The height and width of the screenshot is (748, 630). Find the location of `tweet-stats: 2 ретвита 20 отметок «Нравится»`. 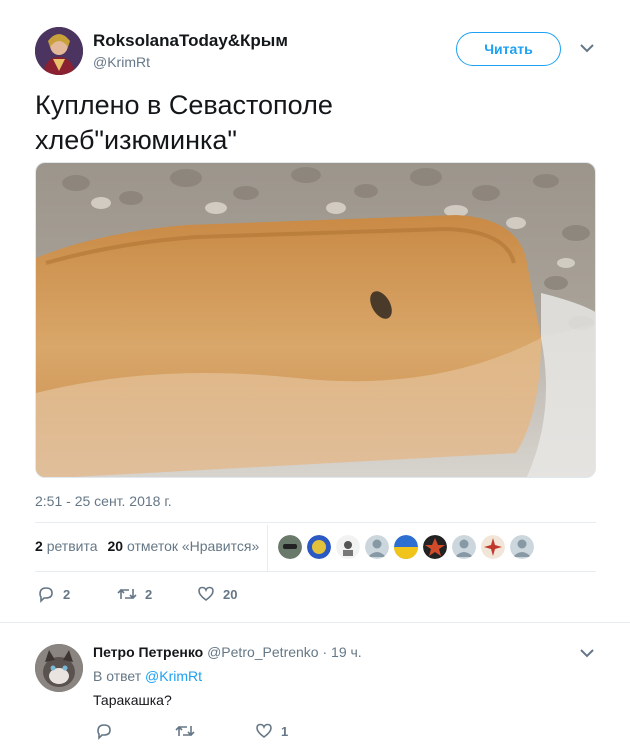

tweet-stats: 2 ретвита 20 отметок «Нравится» is located at coordinates (147, 546).